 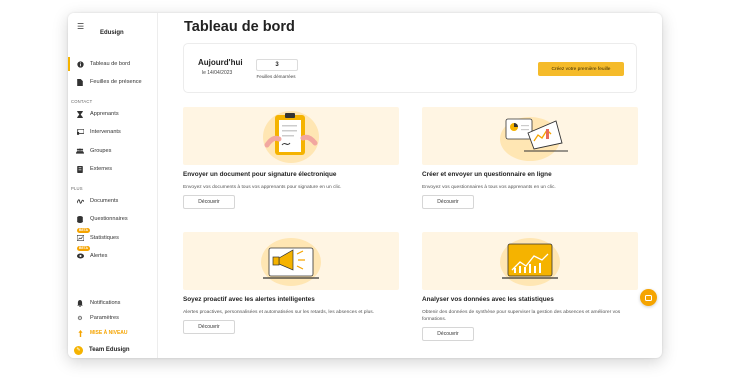 What do you see at coordinates (104, 238) in the screenshot?
I see `sidebar-item-label: Statistiques` at bounding box center [104, 238].